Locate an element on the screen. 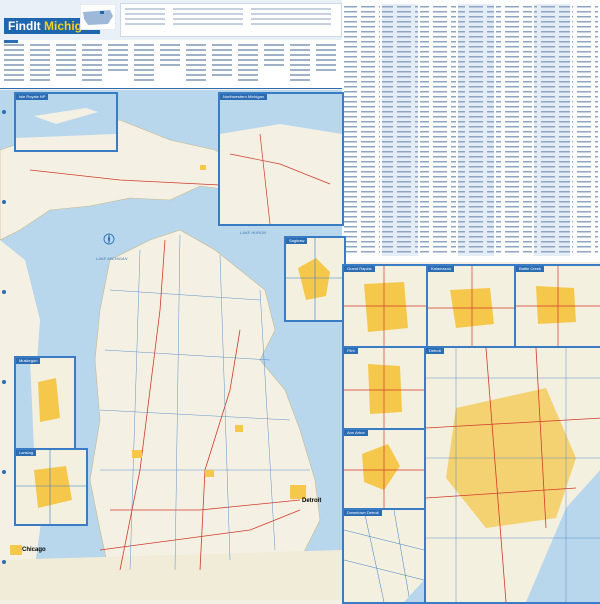 This screenshot has width=600, height=604. inset-title-flint: Flint is located at coordinates (351, 351).